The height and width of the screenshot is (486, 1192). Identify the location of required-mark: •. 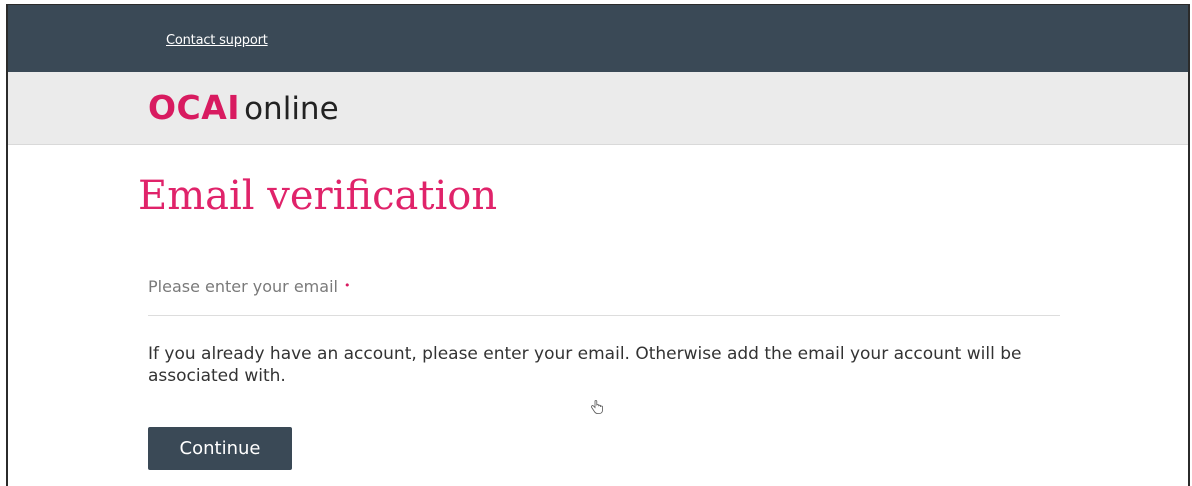
(347, 285).